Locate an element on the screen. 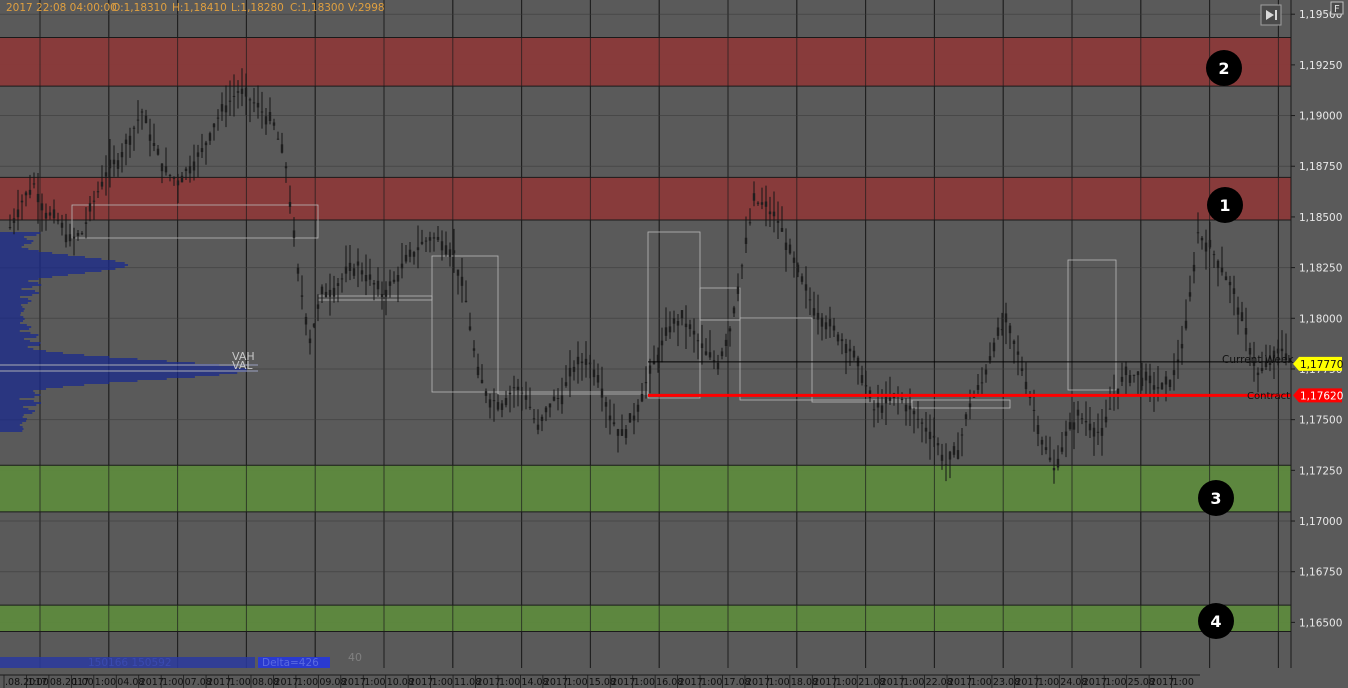  corner-label: F is located at coordinates (1337, 9).